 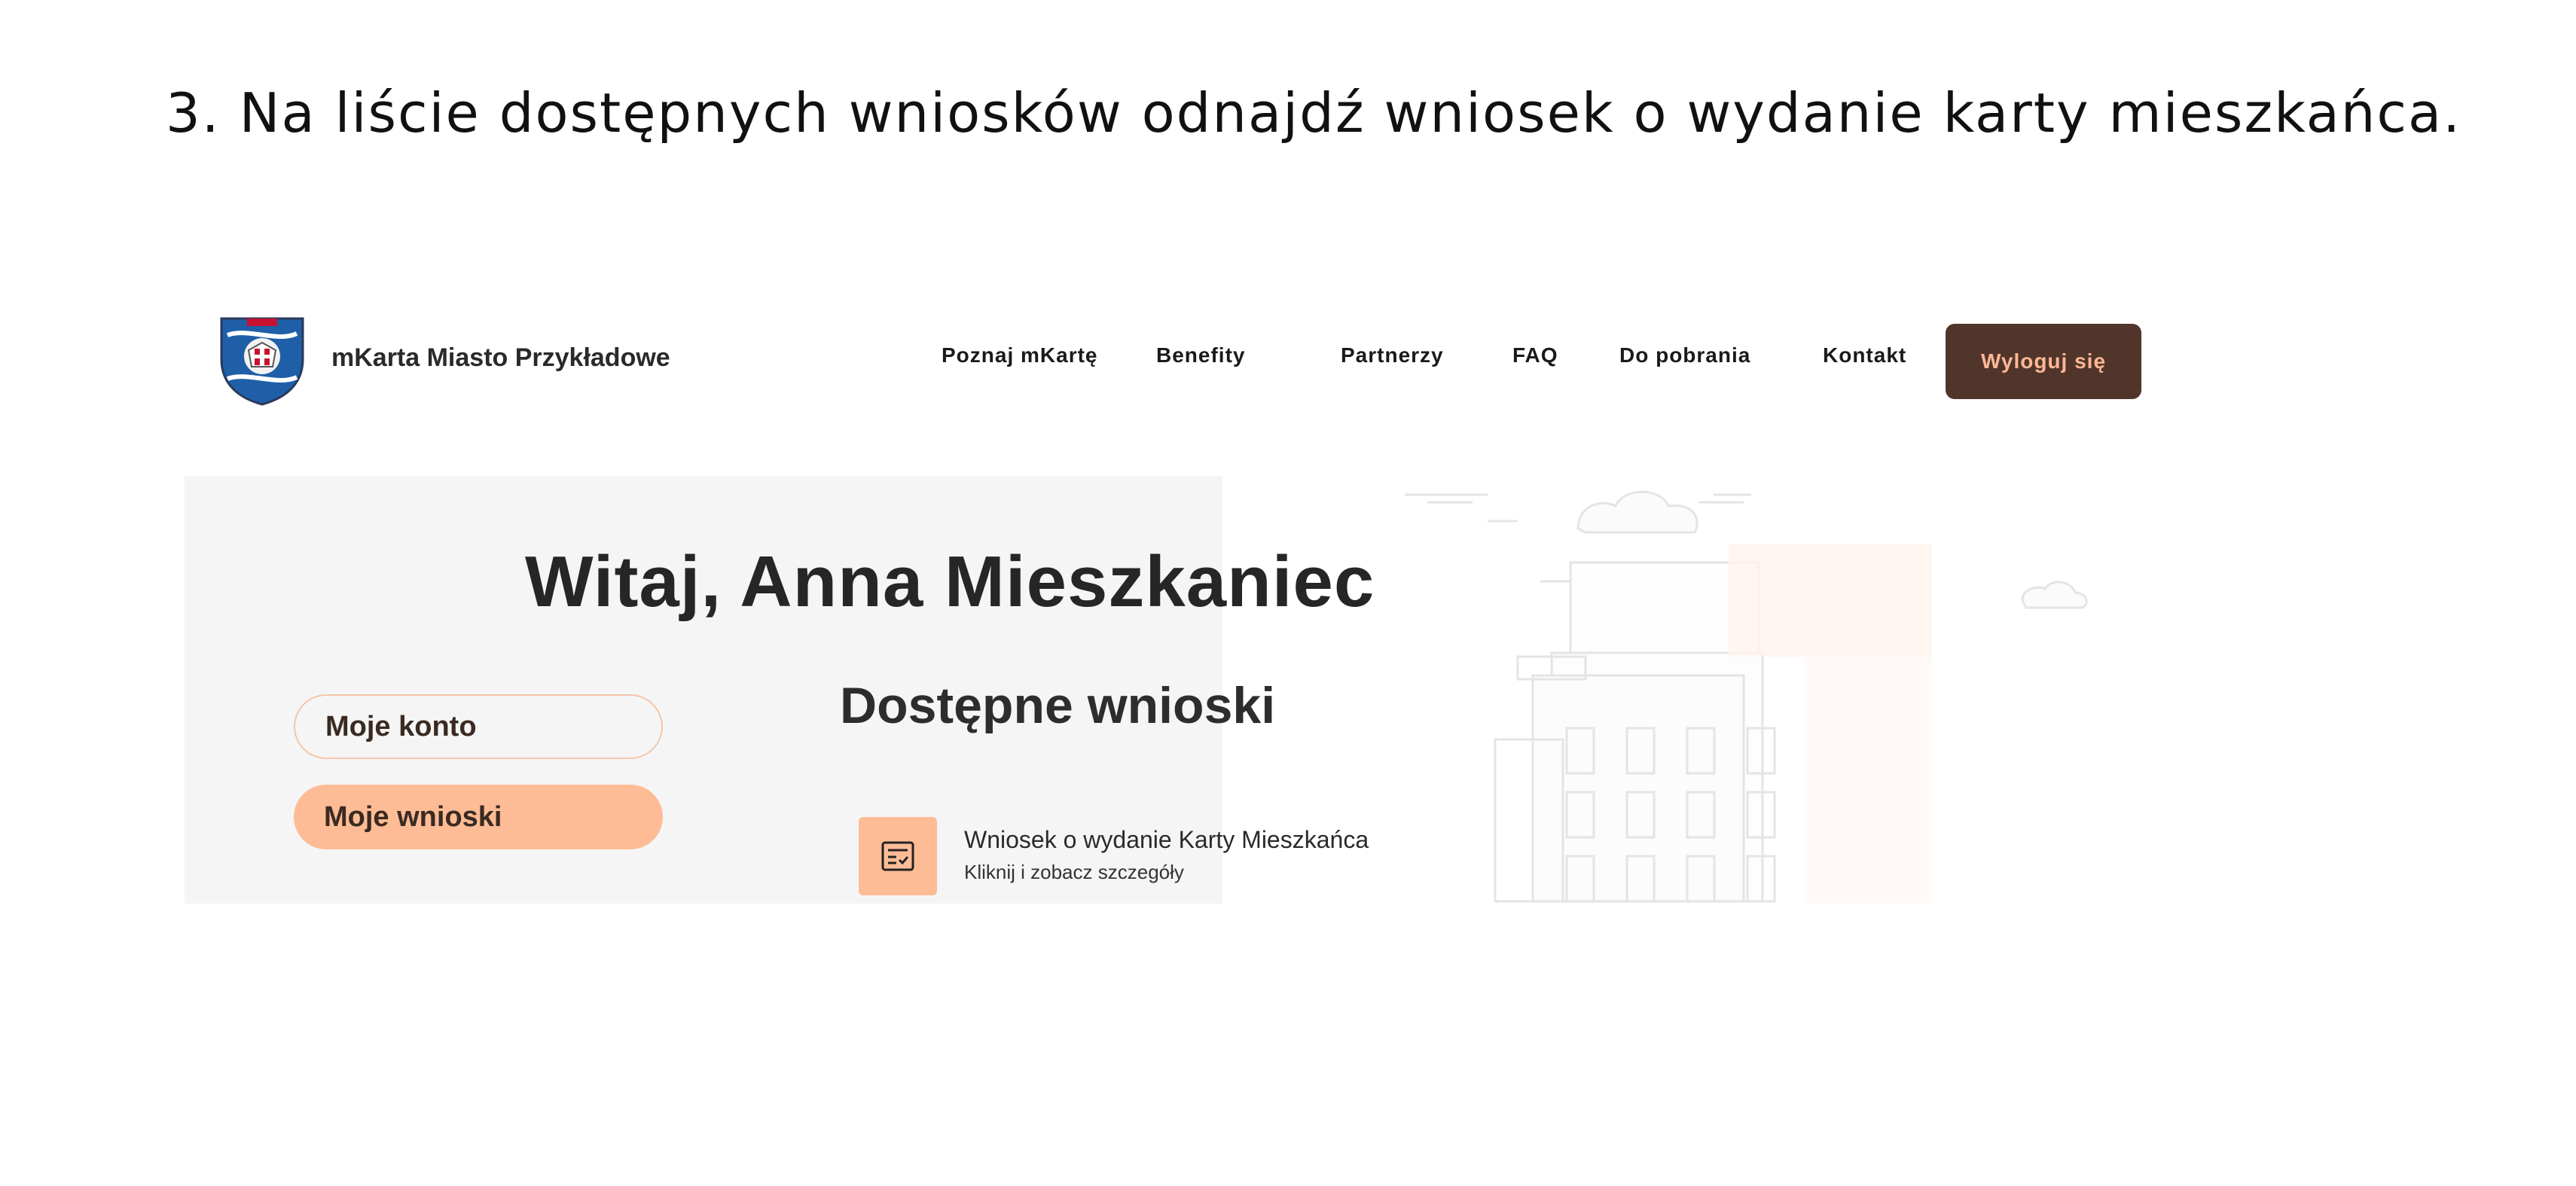 I want to click on nav-partnerzy: Partnerzy, so click(x=1393, y=355).